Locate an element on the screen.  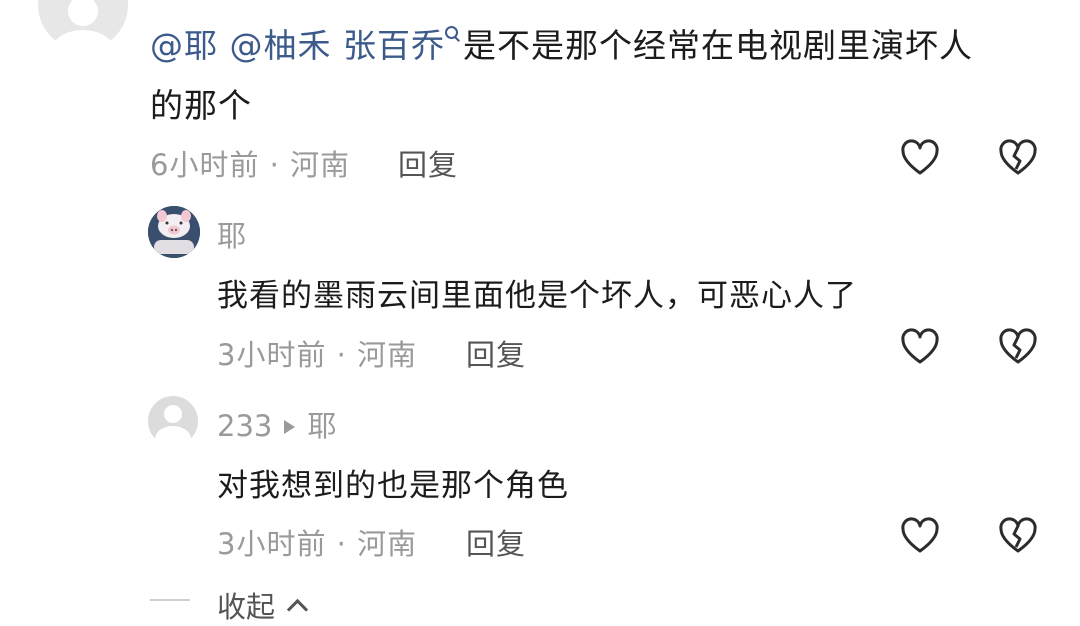
divider is located at coordinates (170, 600).